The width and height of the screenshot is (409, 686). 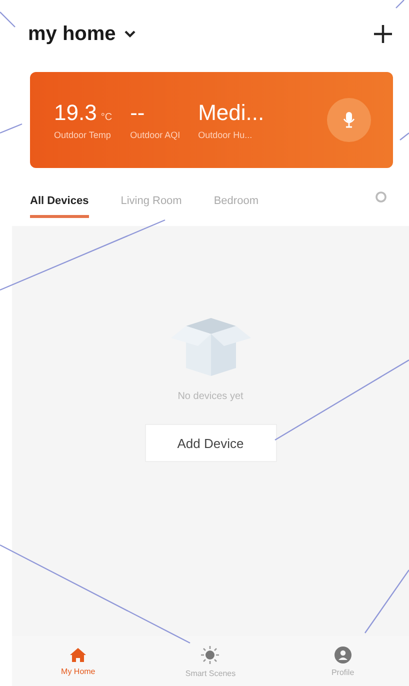 I want to click on room-tab: All Devices, so click(x=59, y=201).